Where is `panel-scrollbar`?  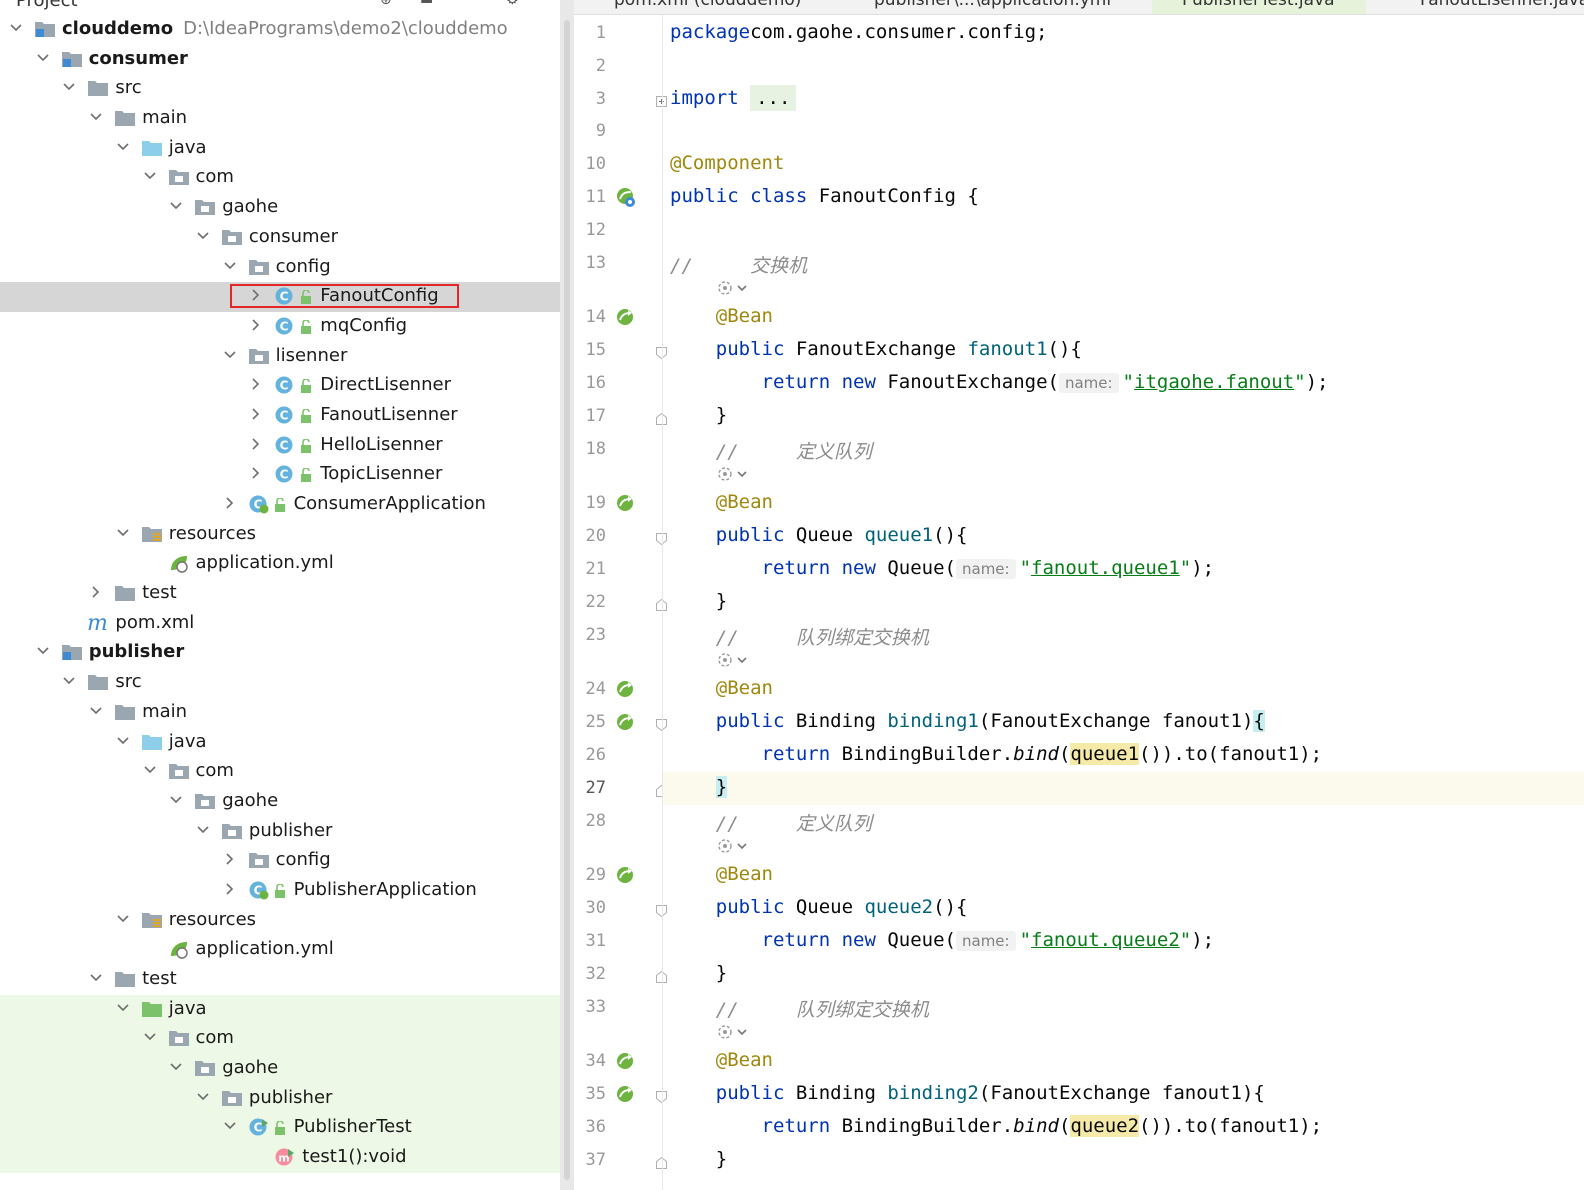 panel-scrollbar is located at coordinates (567, 595).